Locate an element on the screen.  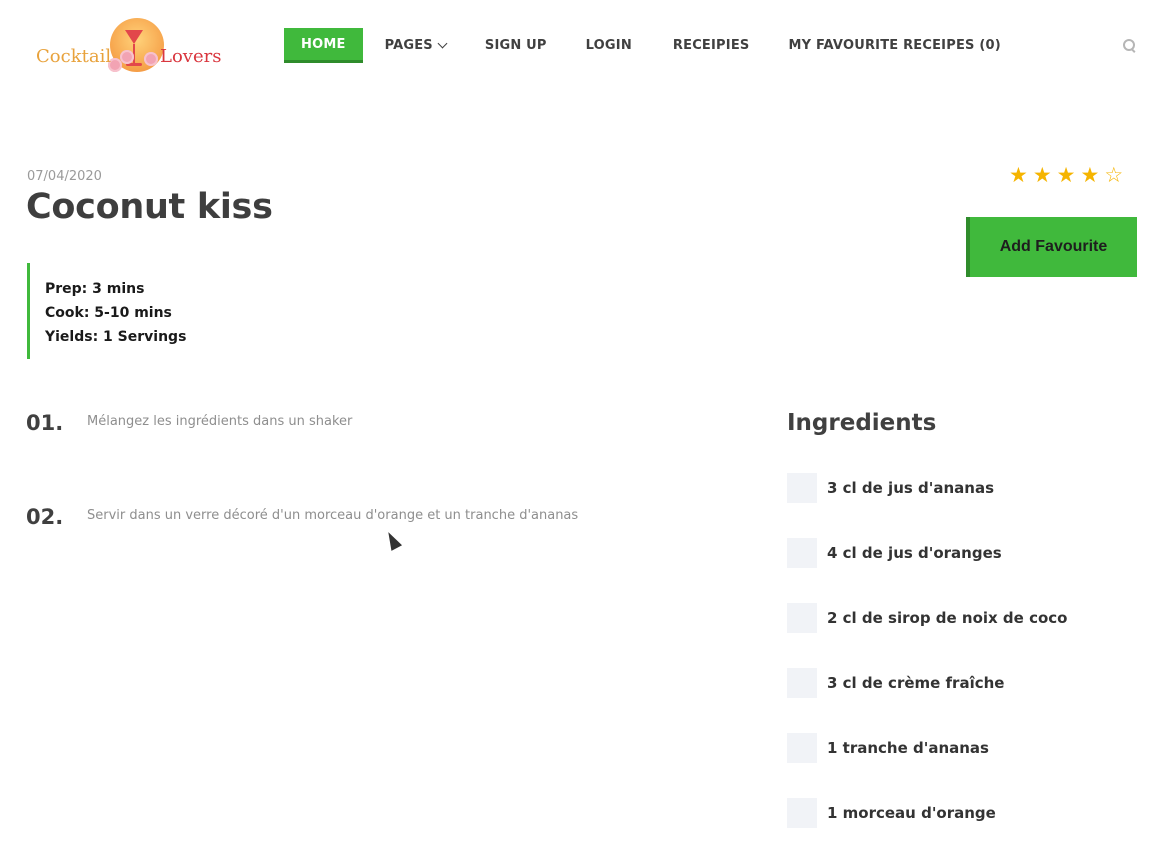
add-favourite-button: Add Favourite is located at coordinates (1051, 247).